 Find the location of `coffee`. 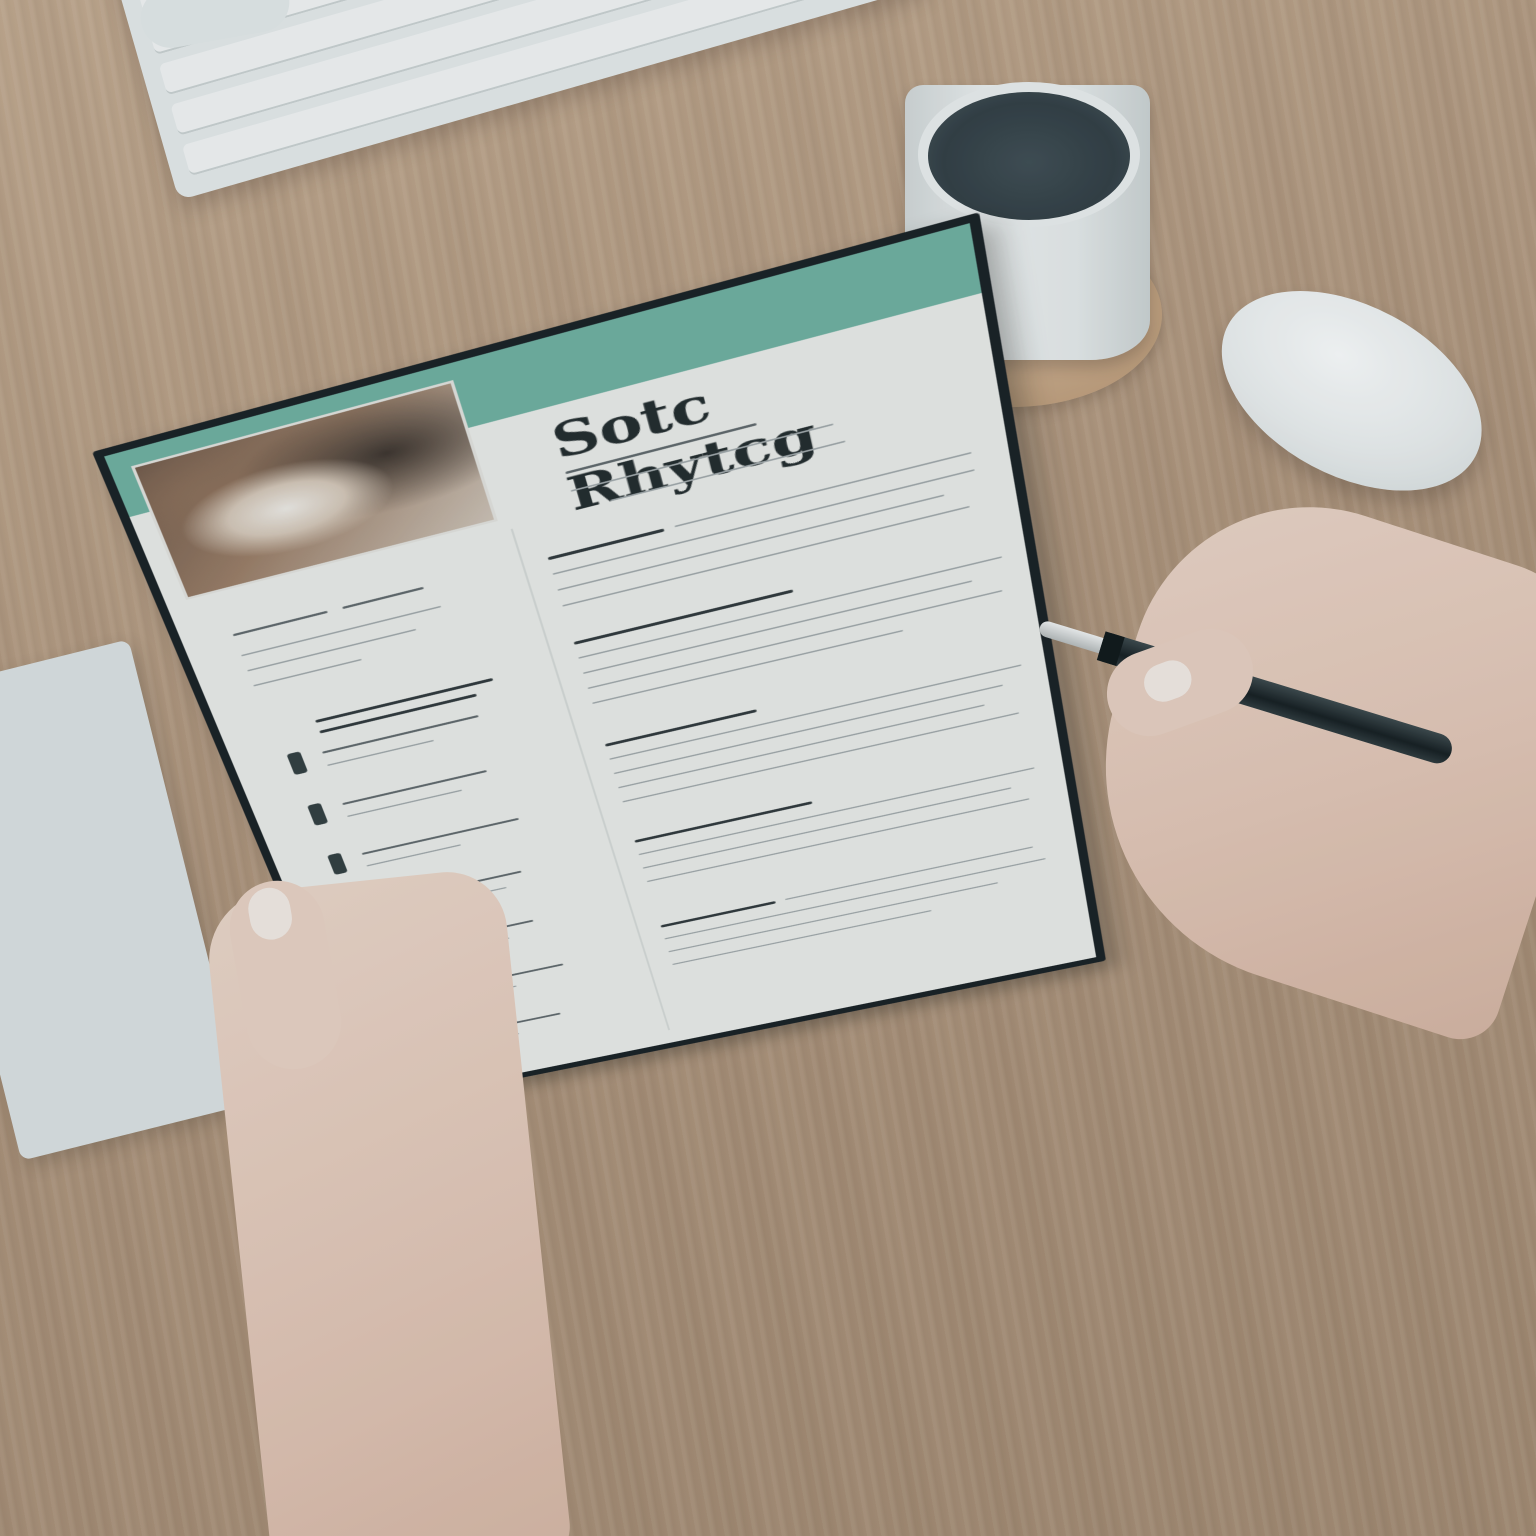

coffee is located at coordinates (1029, 156).